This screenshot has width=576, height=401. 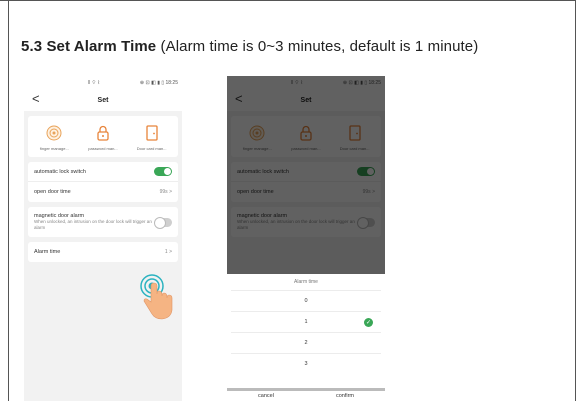 I want to click on picker-option-label: 1, so click(x=306, y=322).